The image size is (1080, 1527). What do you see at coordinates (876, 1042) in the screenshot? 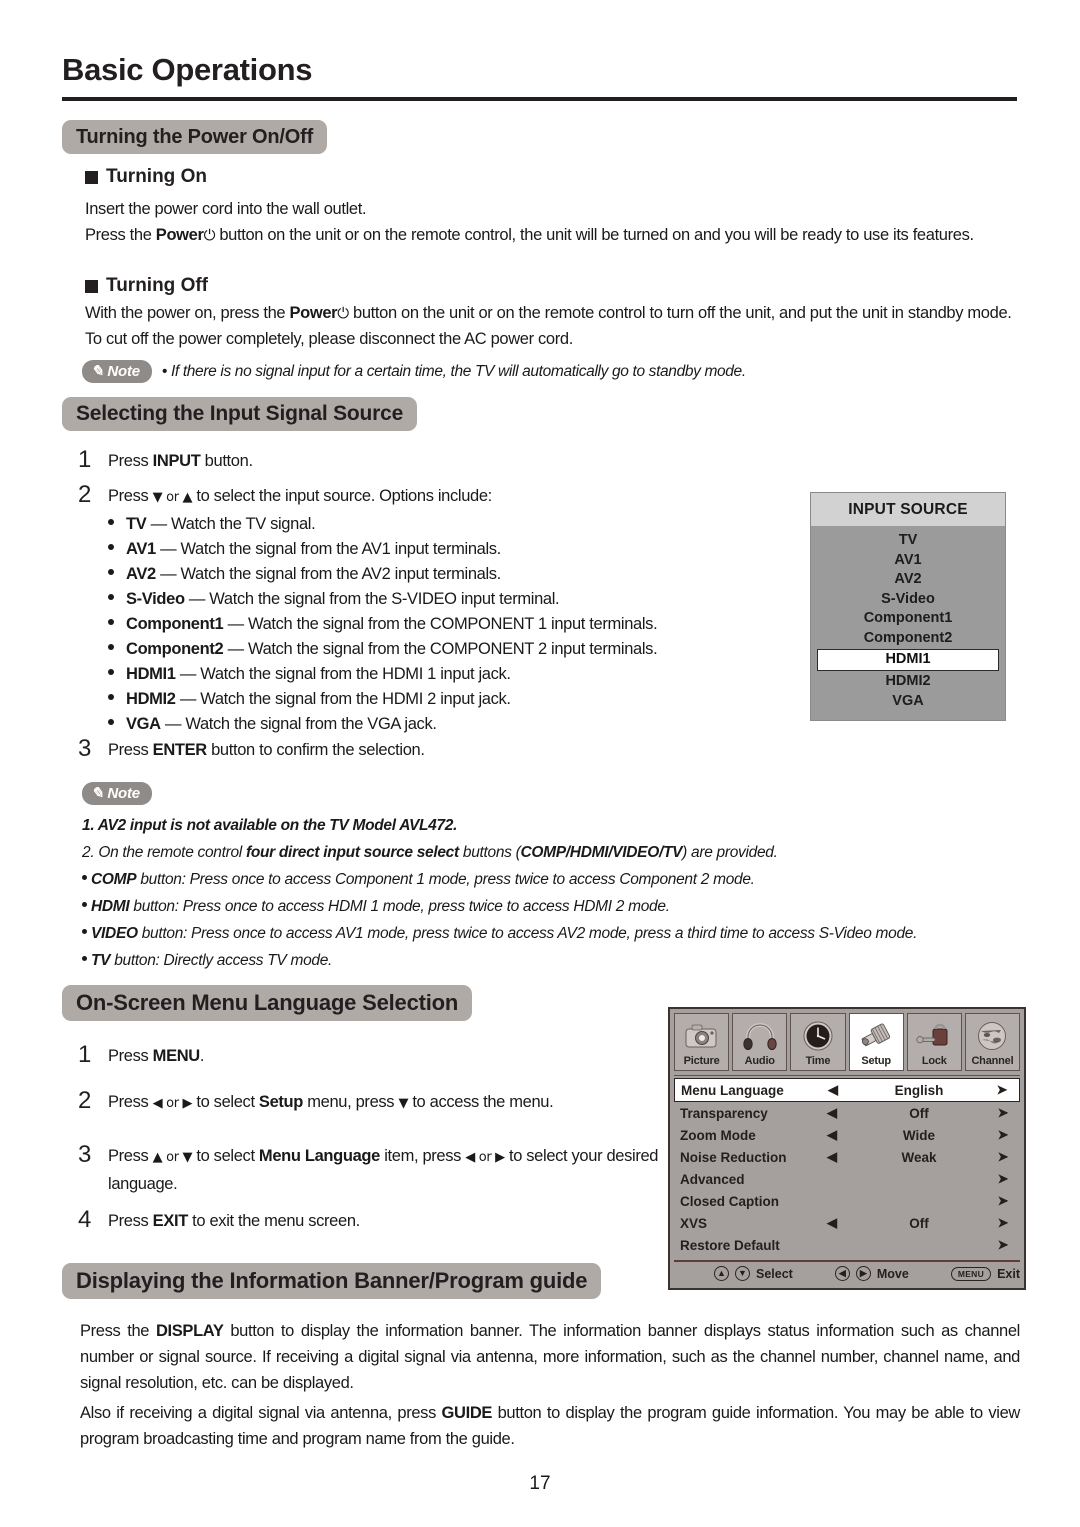
I see `tab-setup: Setup` at bounding box center [876, 1042].